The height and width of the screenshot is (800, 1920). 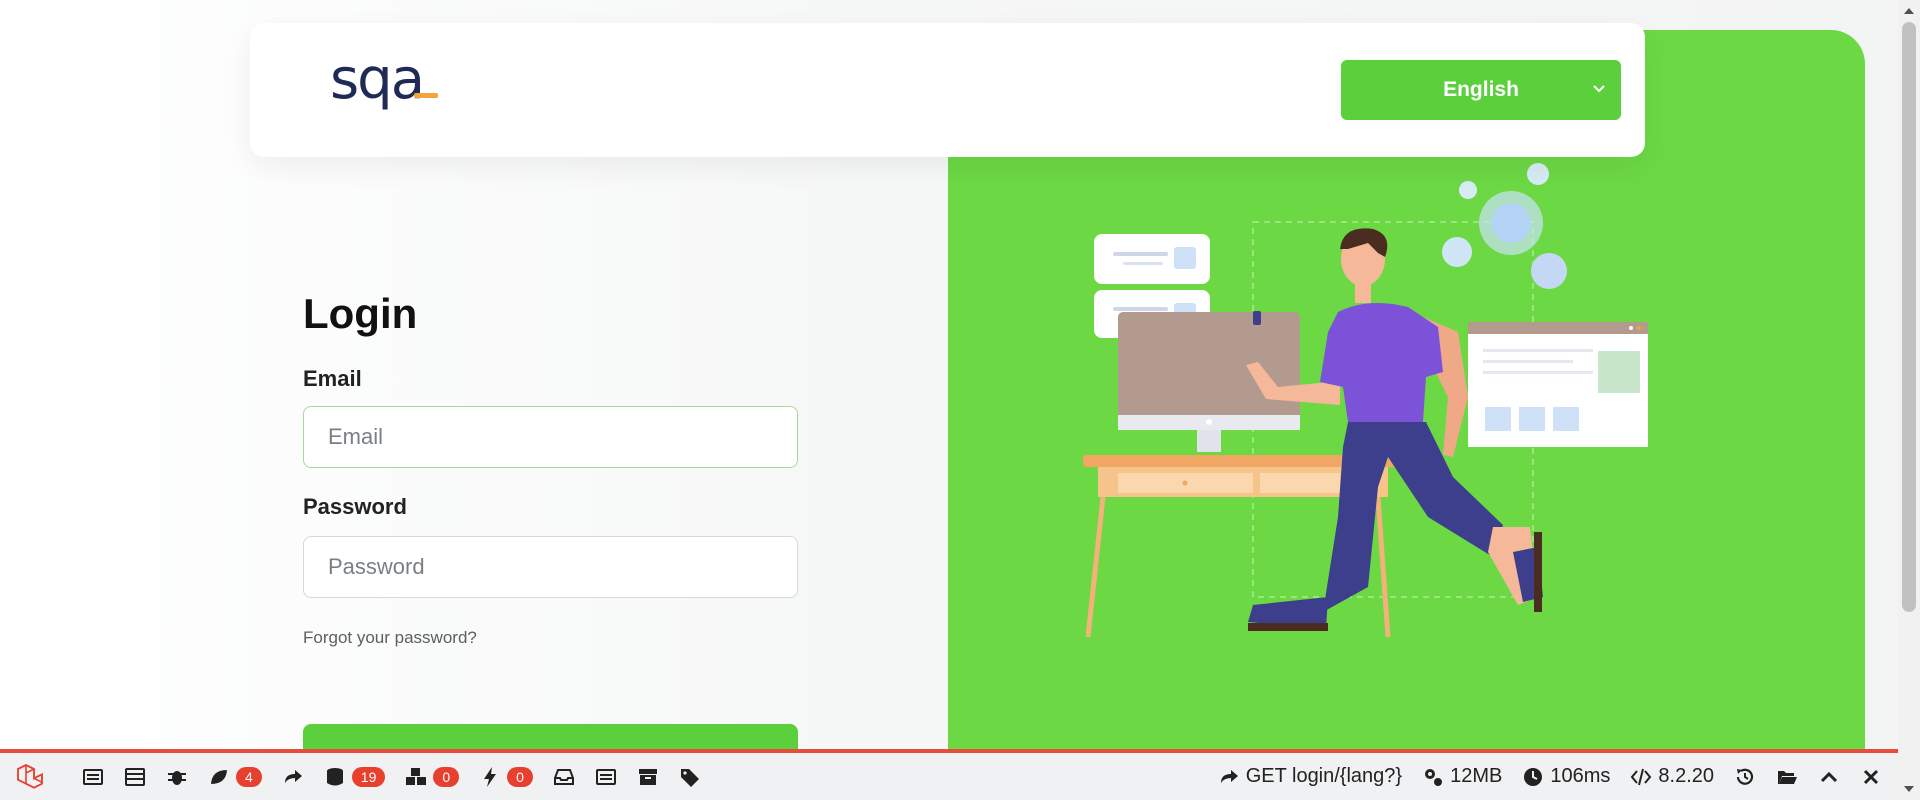 What do you see at coordinates (520, 776) in the screenshot?
I see `events-count-badge: 0` at bounding box center [520, 776].